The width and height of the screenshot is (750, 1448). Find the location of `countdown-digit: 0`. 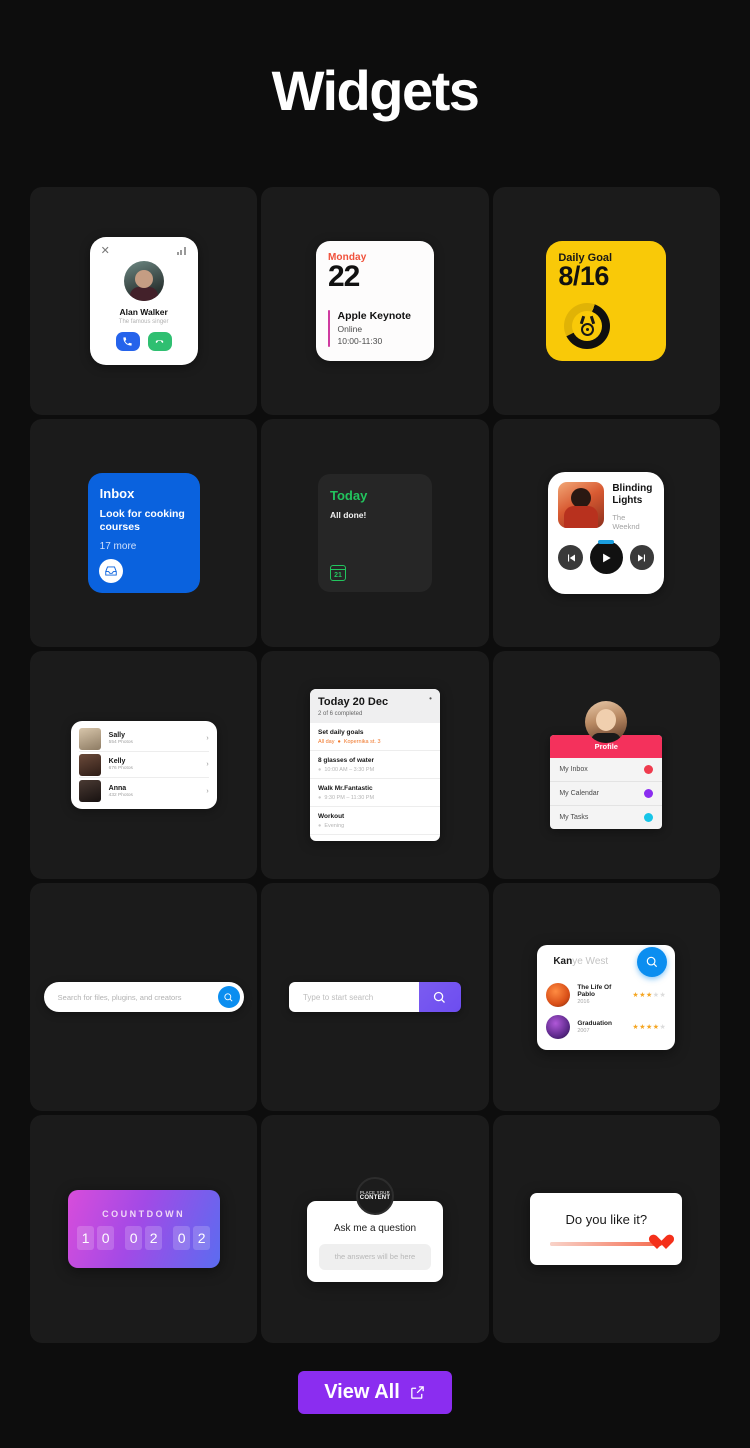

countdown-digit: 0 is located at coordinates (182, 1237).